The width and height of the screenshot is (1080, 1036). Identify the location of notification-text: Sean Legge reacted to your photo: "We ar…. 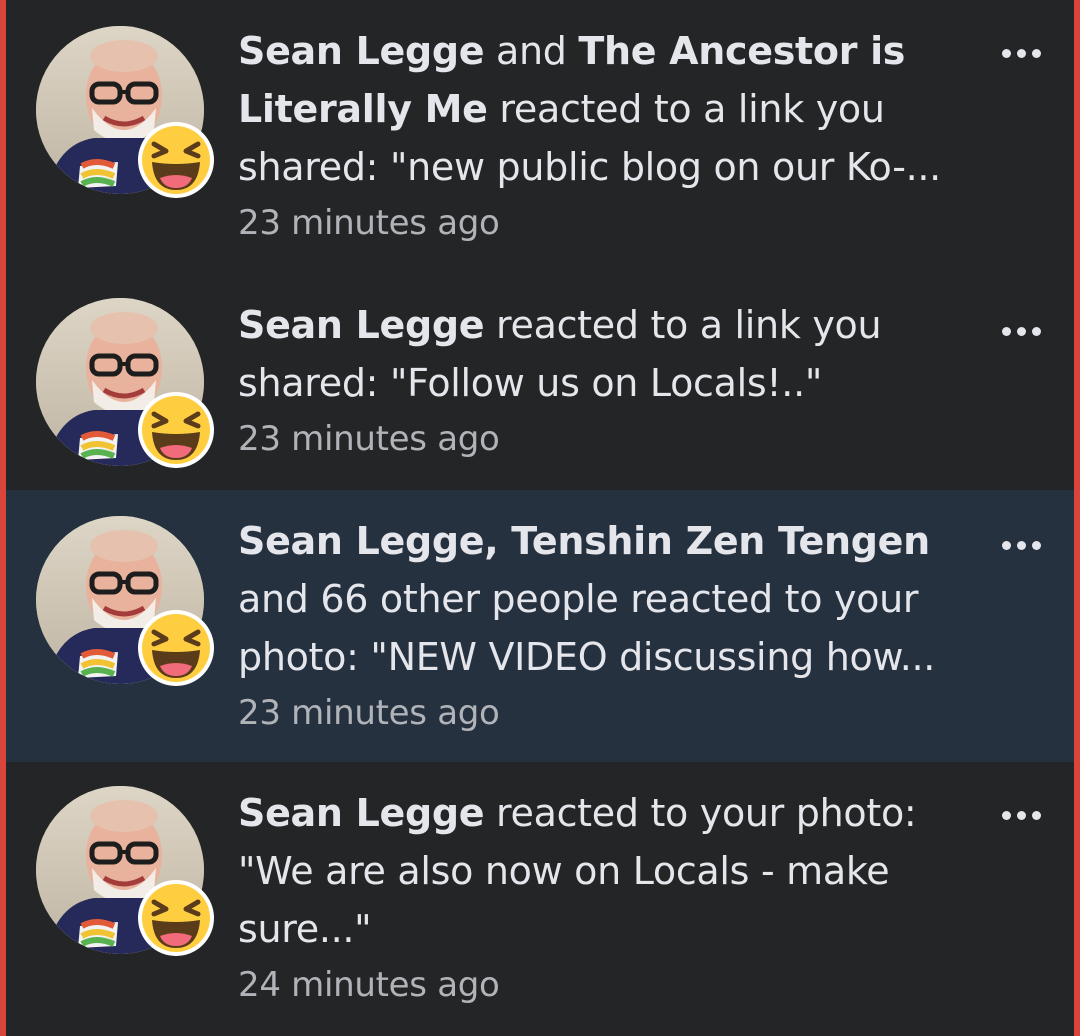
(603, 898).